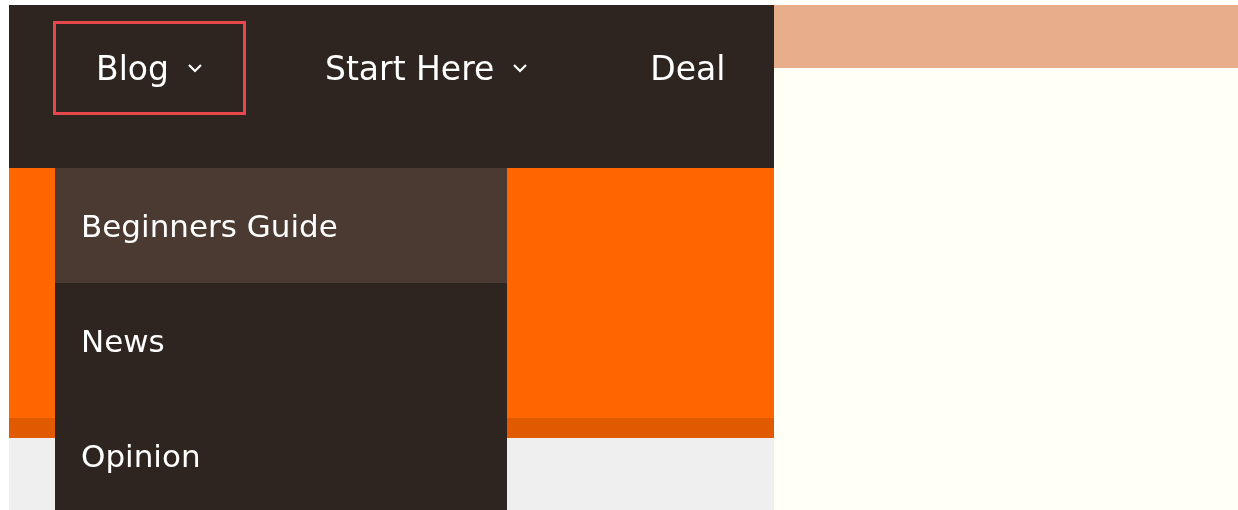 This screenshot has width=1238, height=510. I want to click on menu-item: Beginners Guide, so click(281, 225).